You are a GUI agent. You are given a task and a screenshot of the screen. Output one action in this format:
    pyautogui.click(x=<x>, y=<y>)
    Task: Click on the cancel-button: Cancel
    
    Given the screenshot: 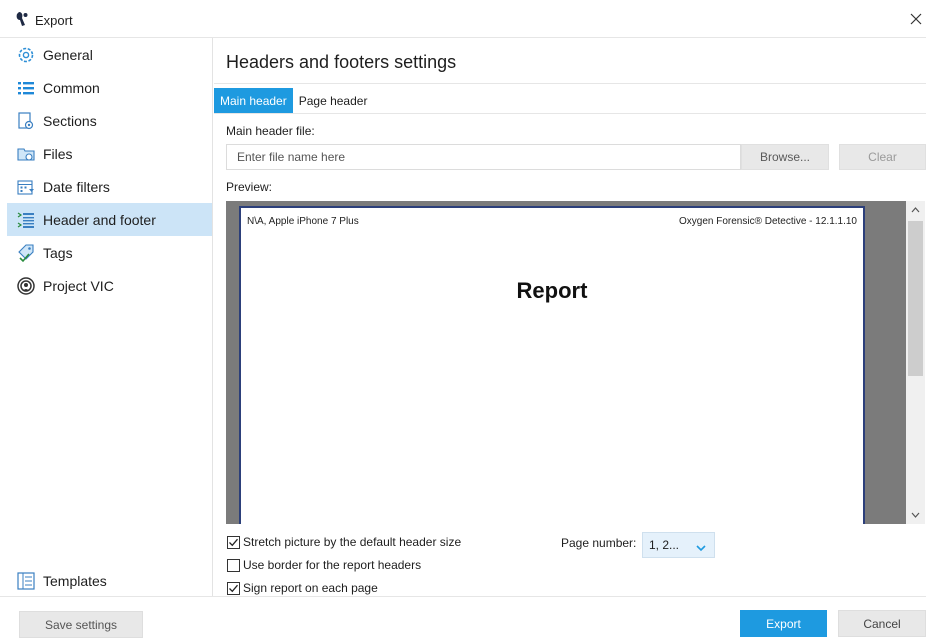 What is the action you would take?
    pyautogui.click(x=882, y=623)
    